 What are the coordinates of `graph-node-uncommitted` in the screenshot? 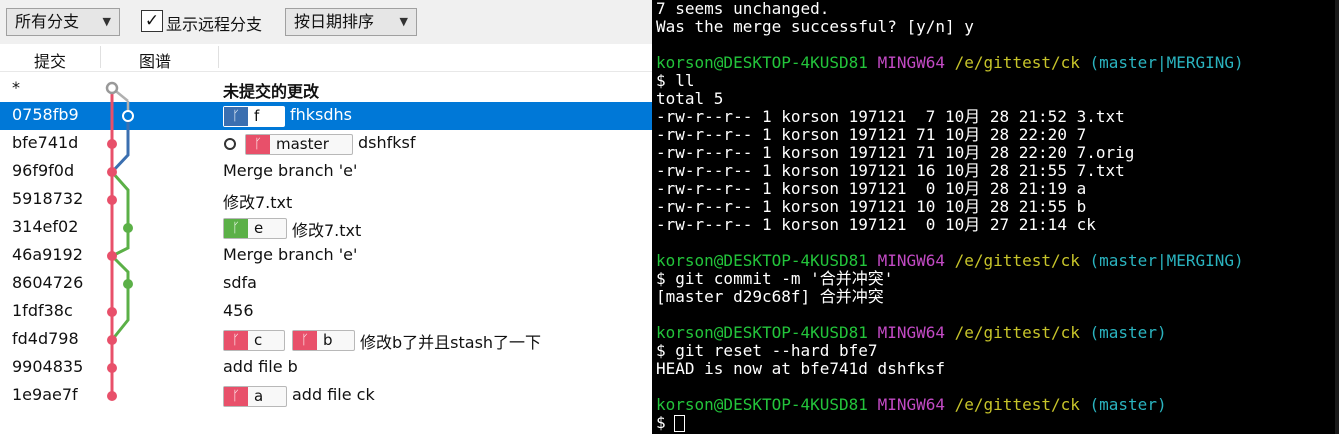 It's located at (112, 88).